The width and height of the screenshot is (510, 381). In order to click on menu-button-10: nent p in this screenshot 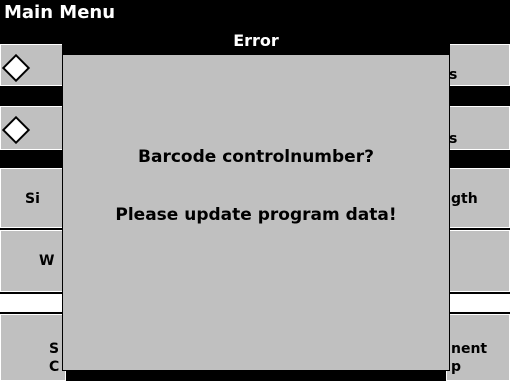, I will do `click(478, 347)`.